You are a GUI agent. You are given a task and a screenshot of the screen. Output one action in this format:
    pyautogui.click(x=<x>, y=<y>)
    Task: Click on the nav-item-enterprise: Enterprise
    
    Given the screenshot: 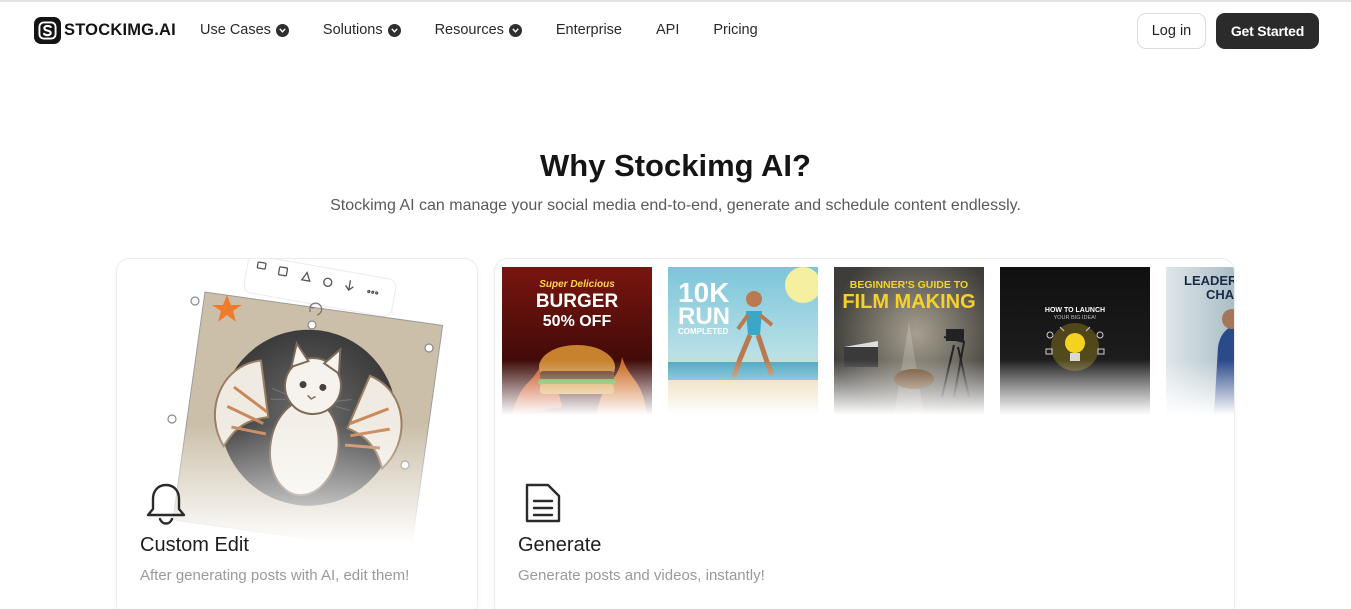 What is the action you would take?
    pyautogui.click(x=589, y=30)
    